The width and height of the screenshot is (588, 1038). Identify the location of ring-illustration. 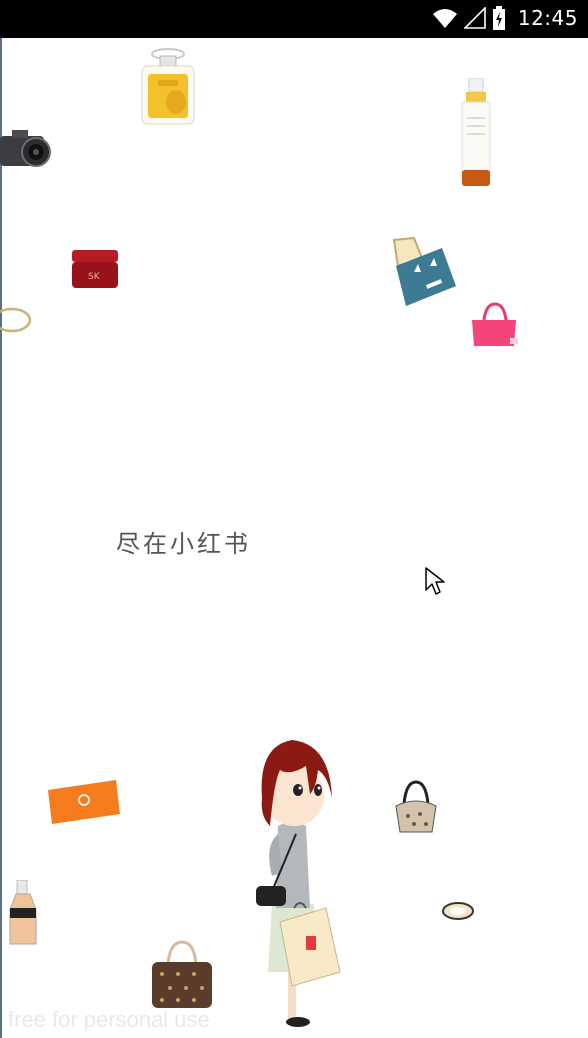
(458, 911).